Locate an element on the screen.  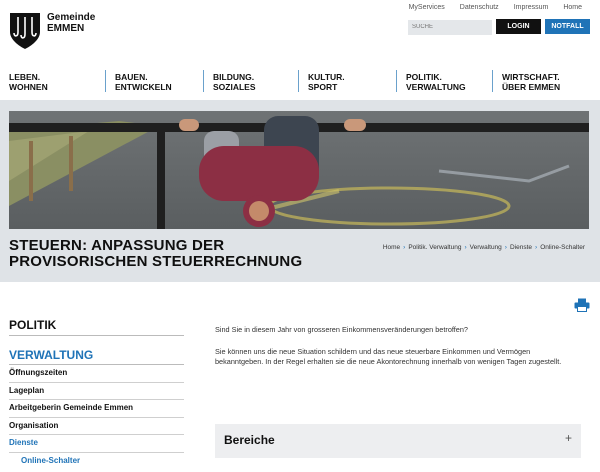
nav-label-1: WIRTSCHAFT. is located at coordinates (531, 77).